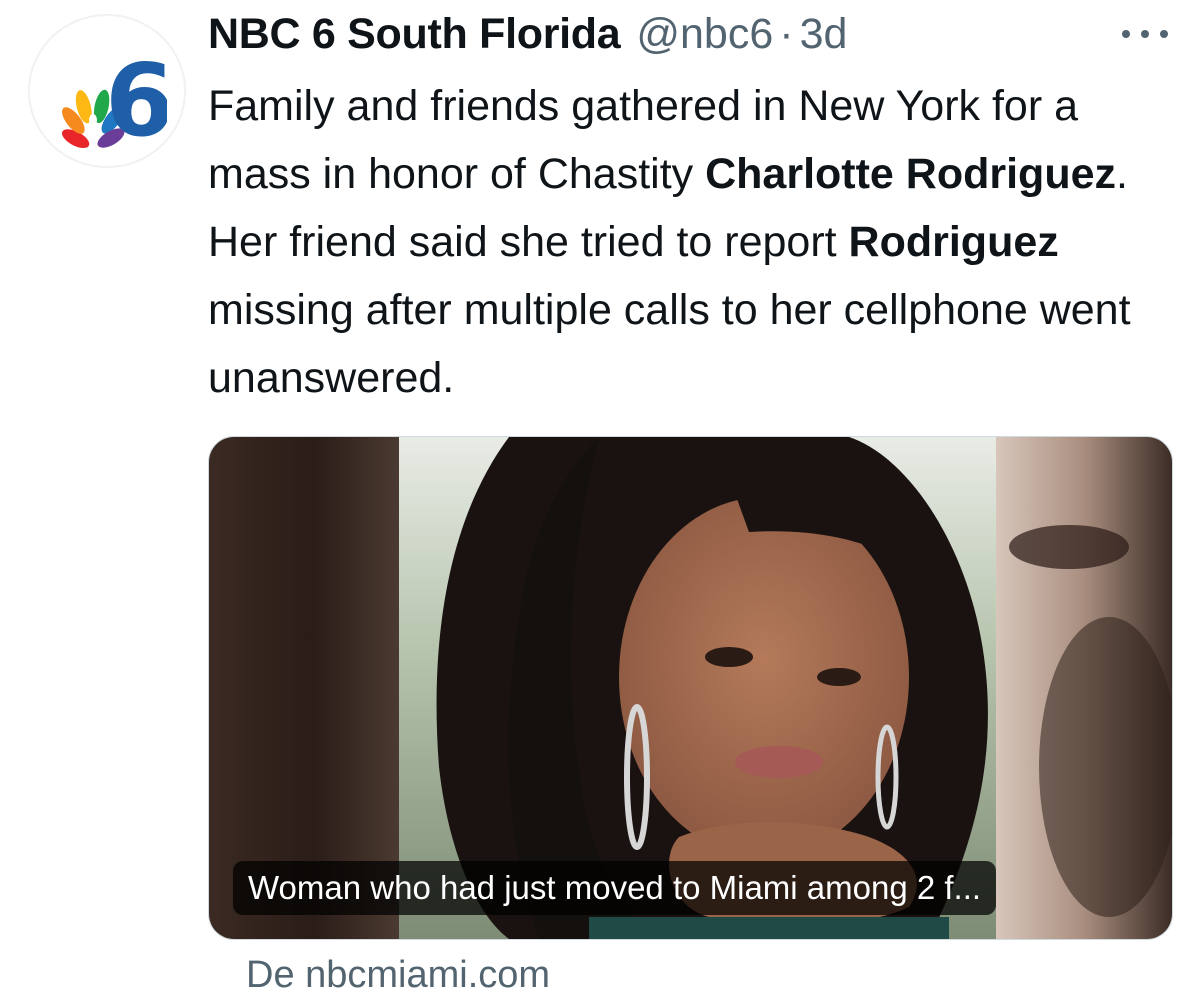 The width and height of the screenshot is (1200, 999). Describe the element at coordinates (1145, 34) in the screenshot. I see `more-options-button` at that location.